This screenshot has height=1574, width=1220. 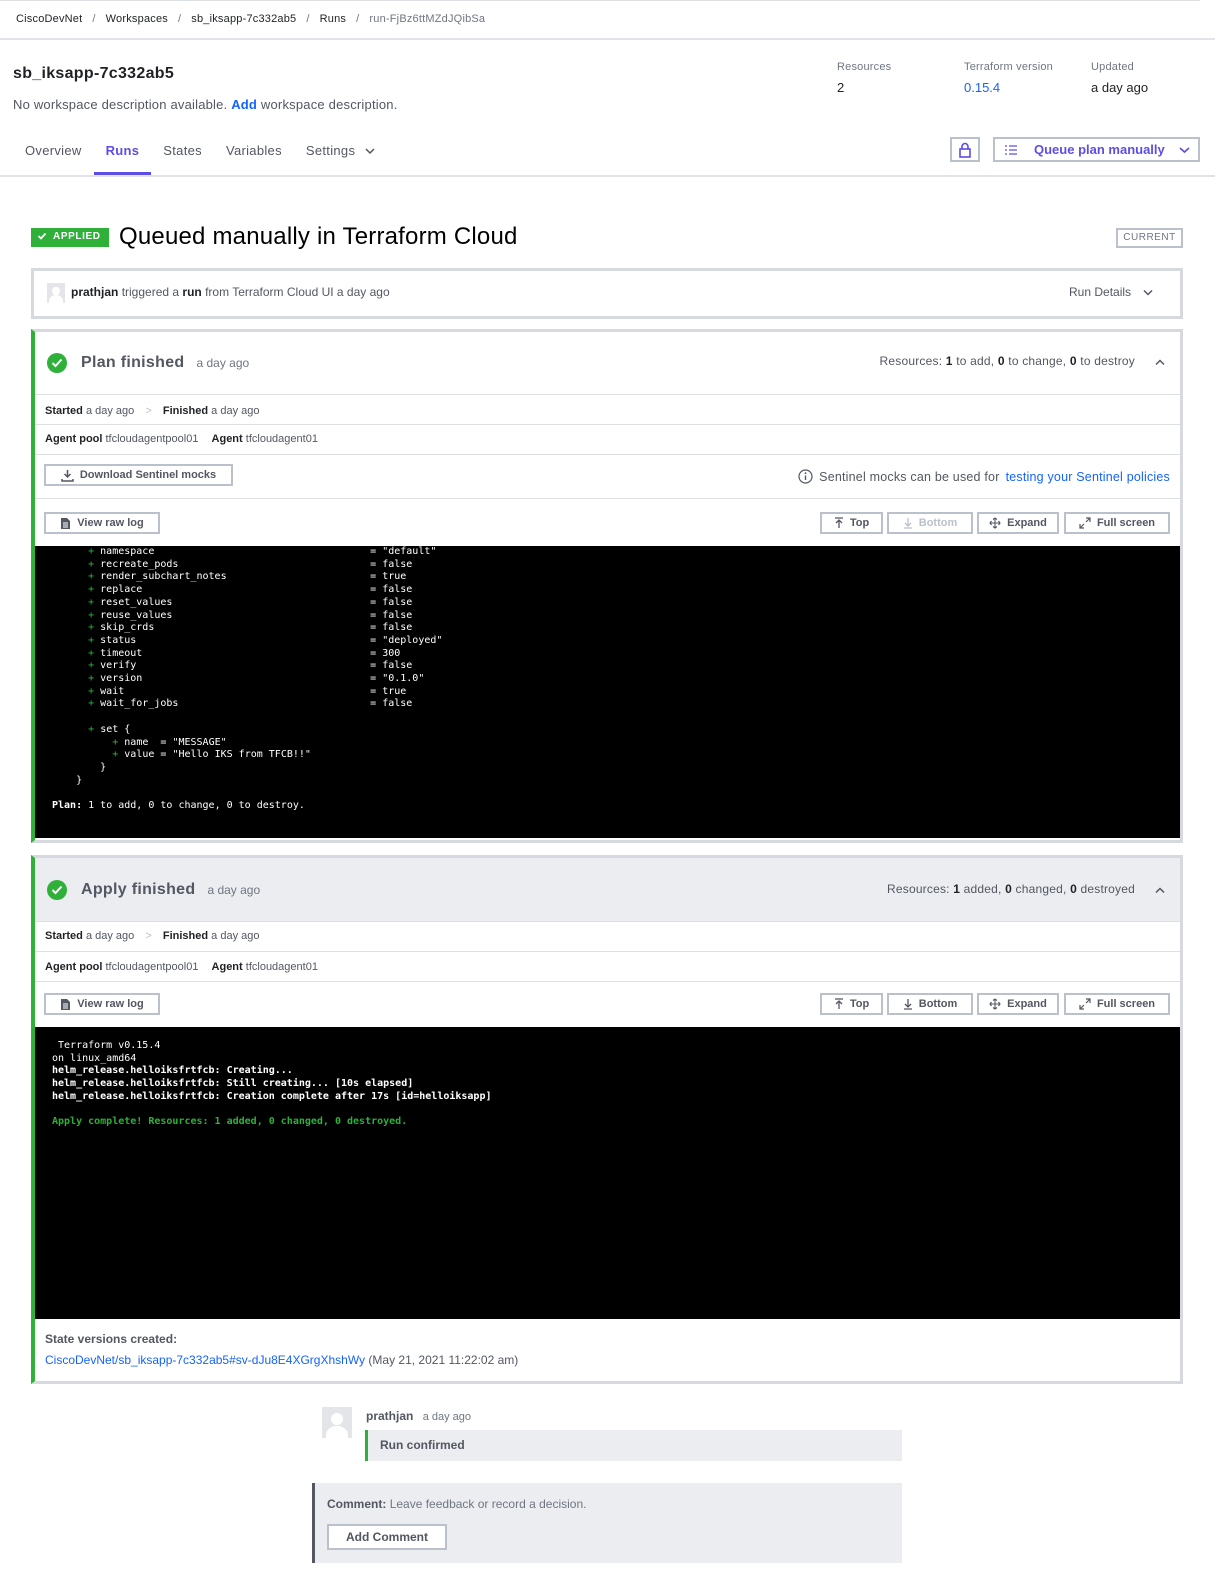 What do you see at coordinates (616, 654) in the screenshot?
I see `log-line: + timeout = 300` at bounding box center [616, 654].